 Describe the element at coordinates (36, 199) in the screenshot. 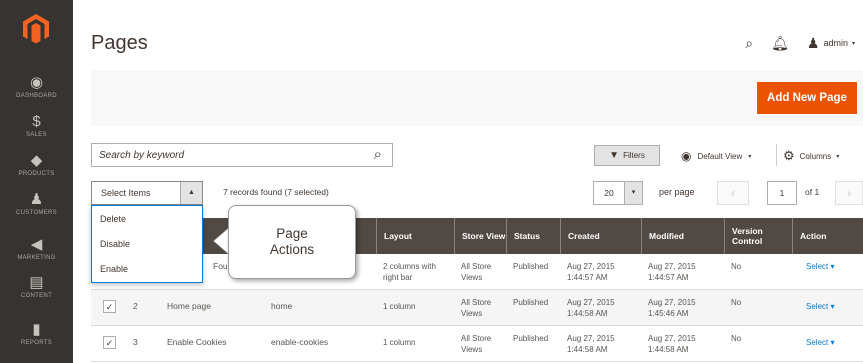

I see `person-icon: ♟` at that location.